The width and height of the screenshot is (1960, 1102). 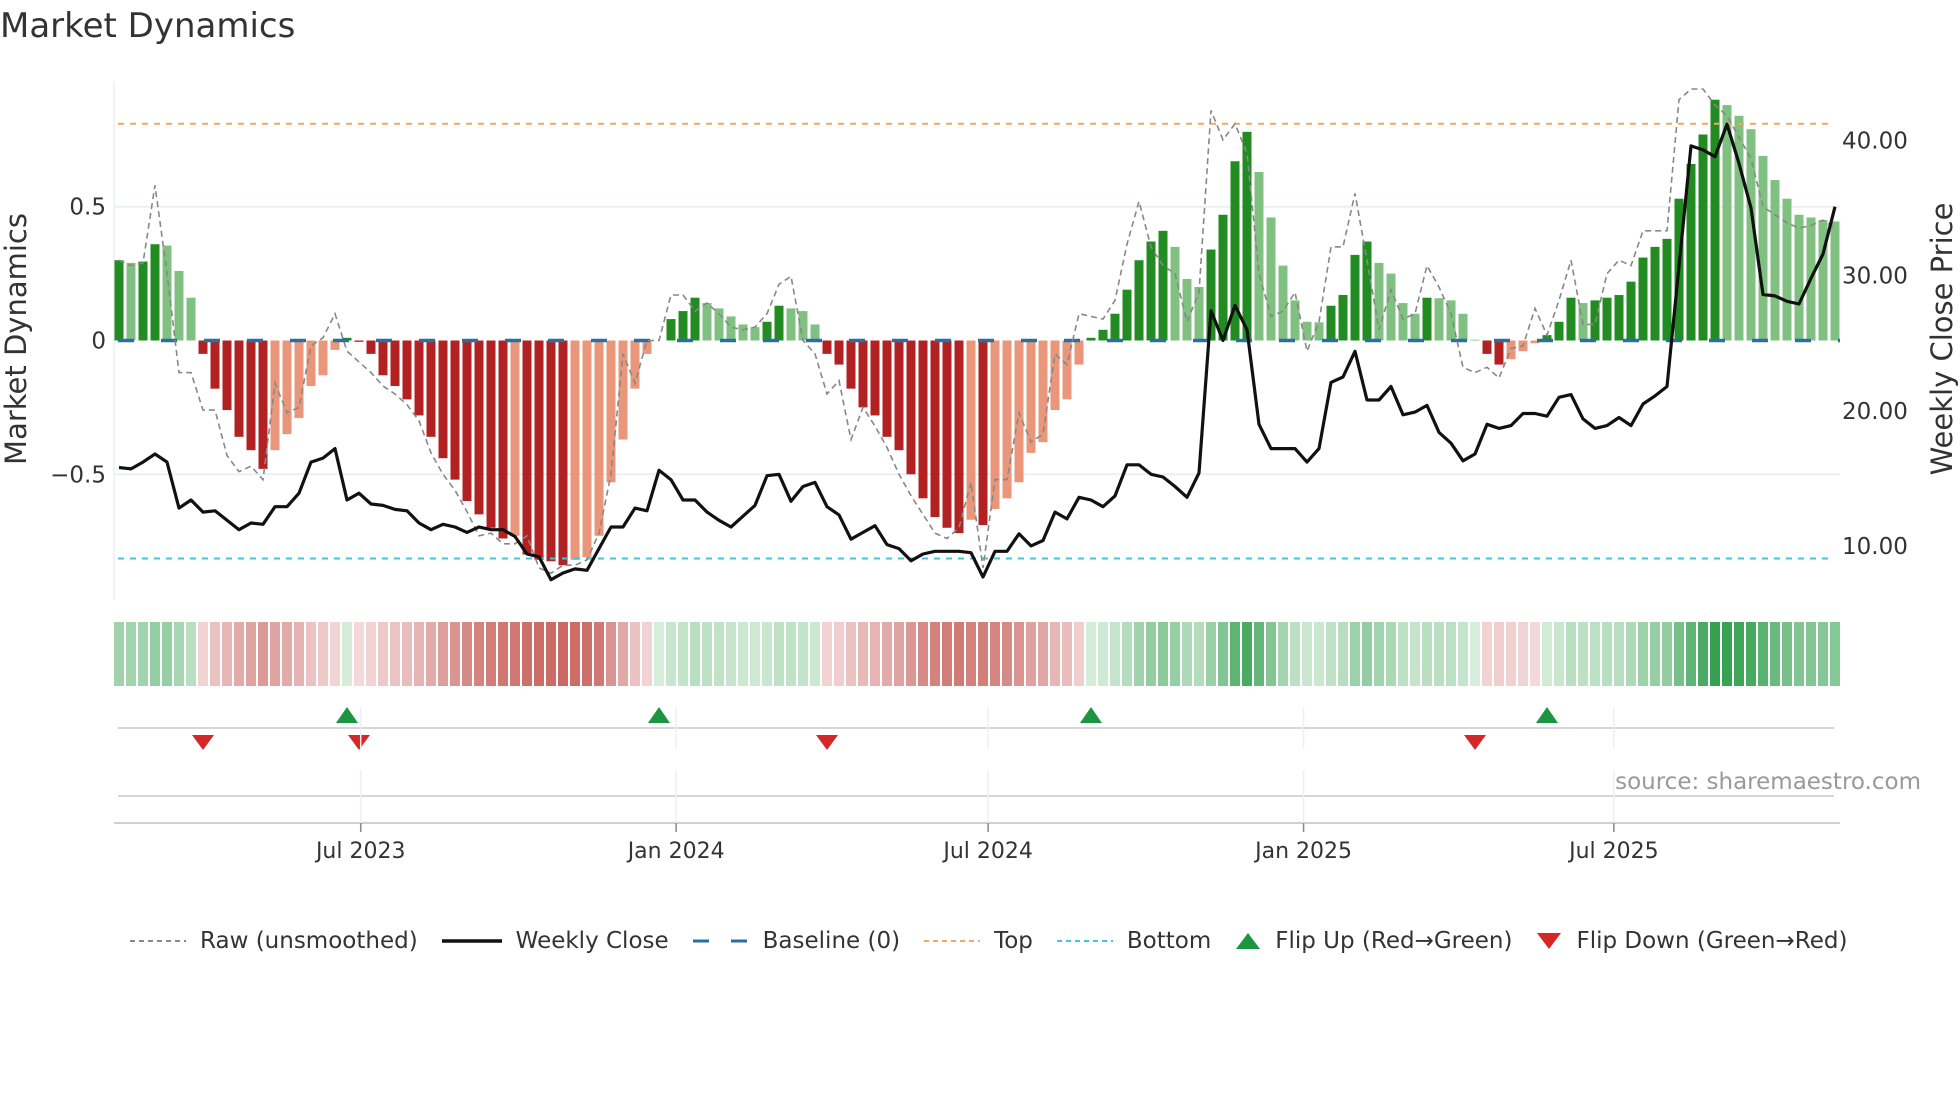 I want to click on legend-top-label: Top, so click(x=1013, y=941).